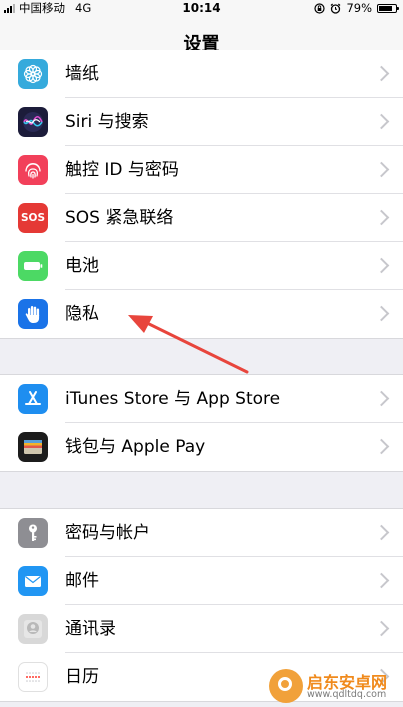  Describe the element at coordinates (201, 266) in the screenshot. I see `settings-row-battery: 电池` at that location.